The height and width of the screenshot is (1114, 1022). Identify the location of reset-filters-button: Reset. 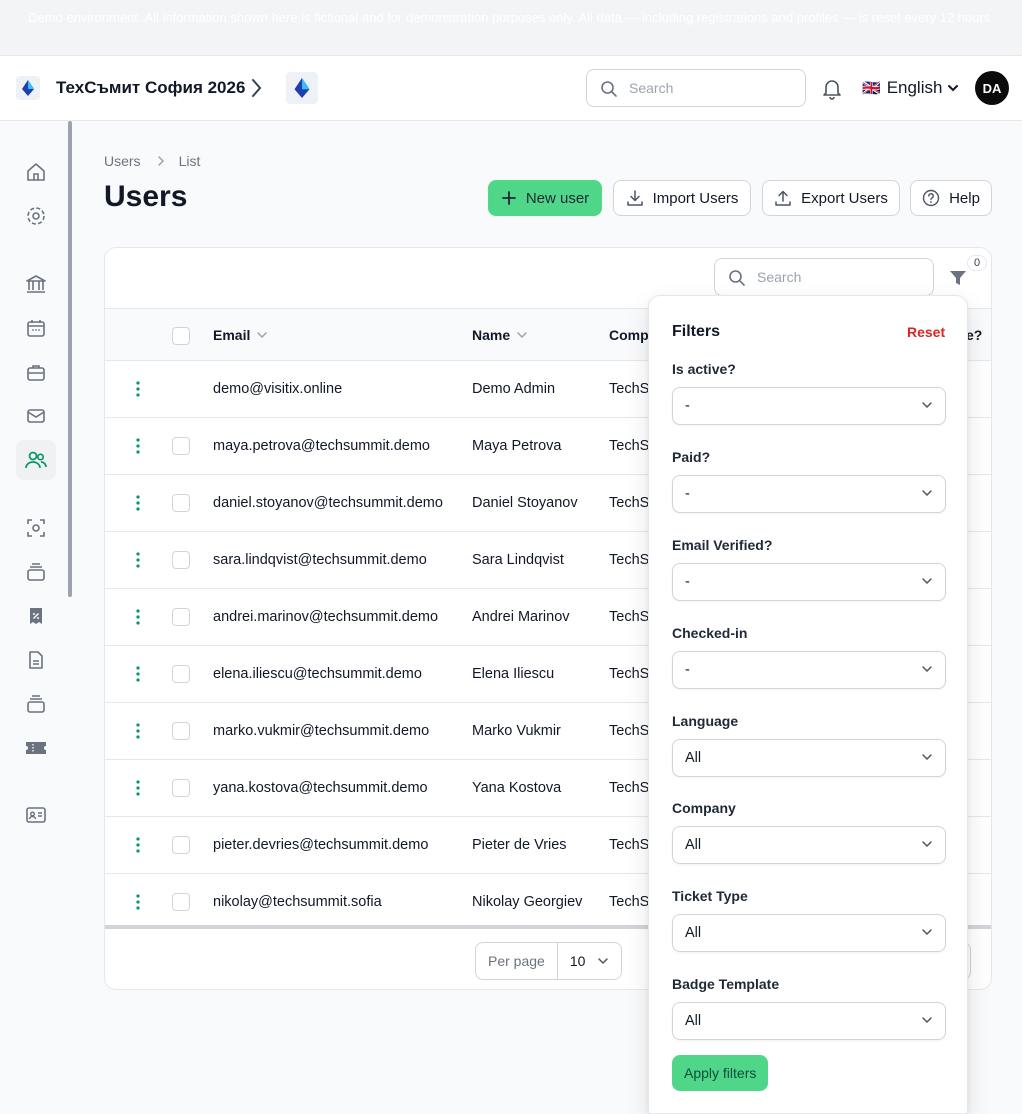
(926, 332).